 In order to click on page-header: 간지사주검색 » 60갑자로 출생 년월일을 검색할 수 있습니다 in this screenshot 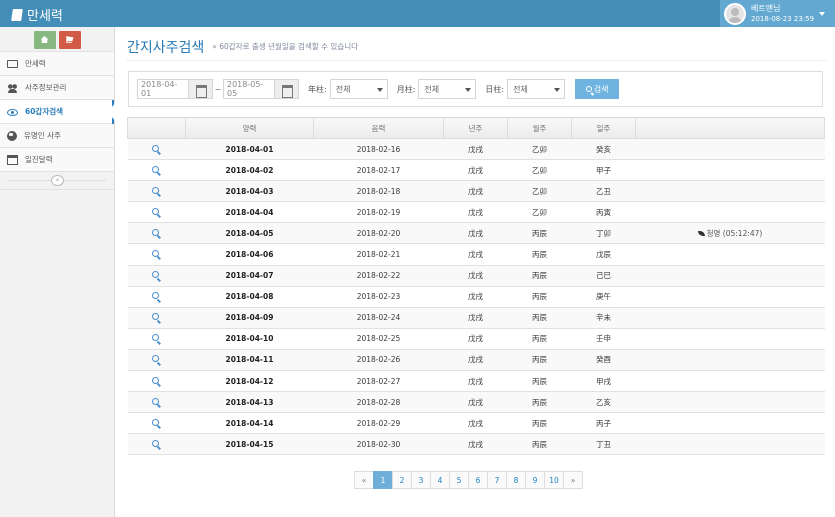, I will do `click(477, 47)`.